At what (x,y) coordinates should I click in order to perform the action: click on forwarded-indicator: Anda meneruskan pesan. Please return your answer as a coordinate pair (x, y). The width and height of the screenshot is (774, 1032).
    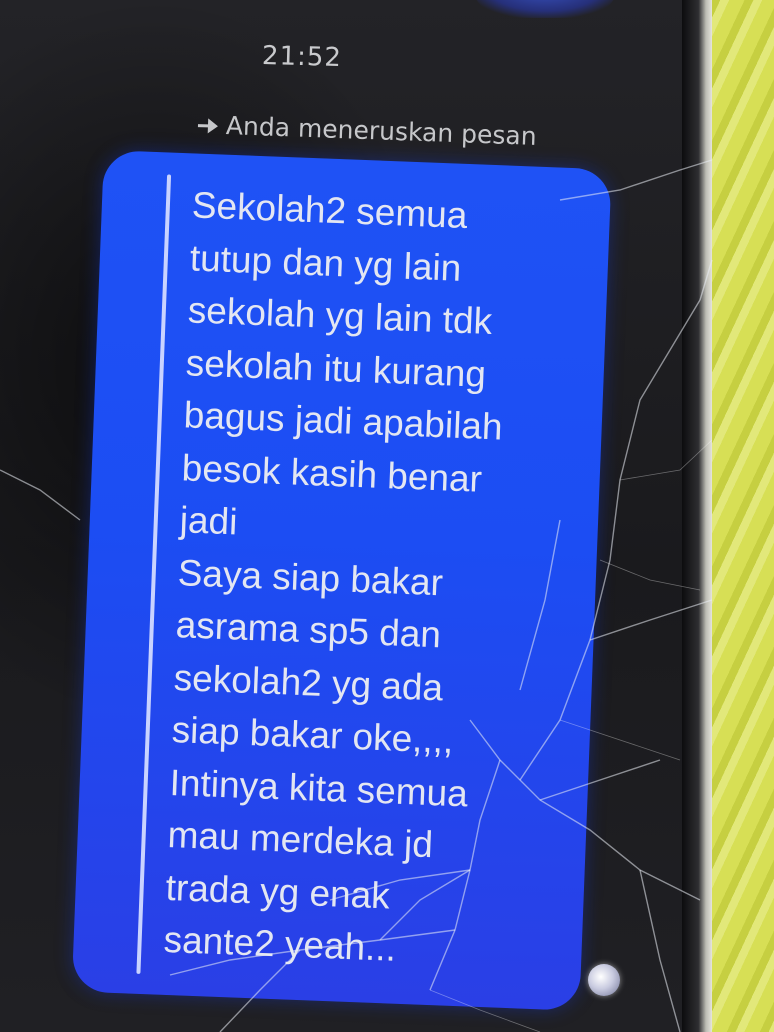
    Looking at the image, I should click on (366, 130).